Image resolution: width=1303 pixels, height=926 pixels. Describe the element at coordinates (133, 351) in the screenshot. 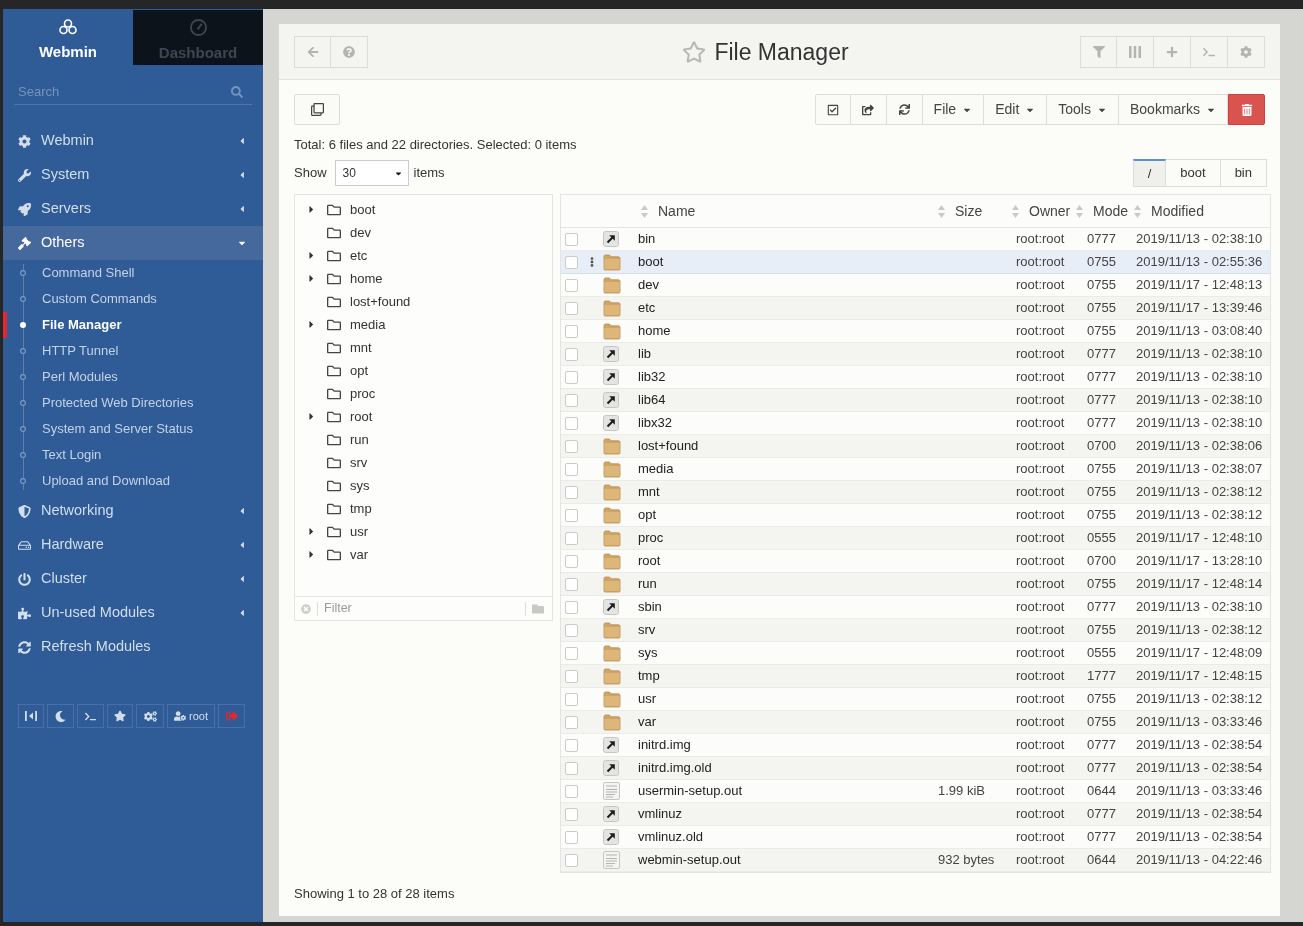

I see `submenu-item: HTTP Tunnel` at that location.